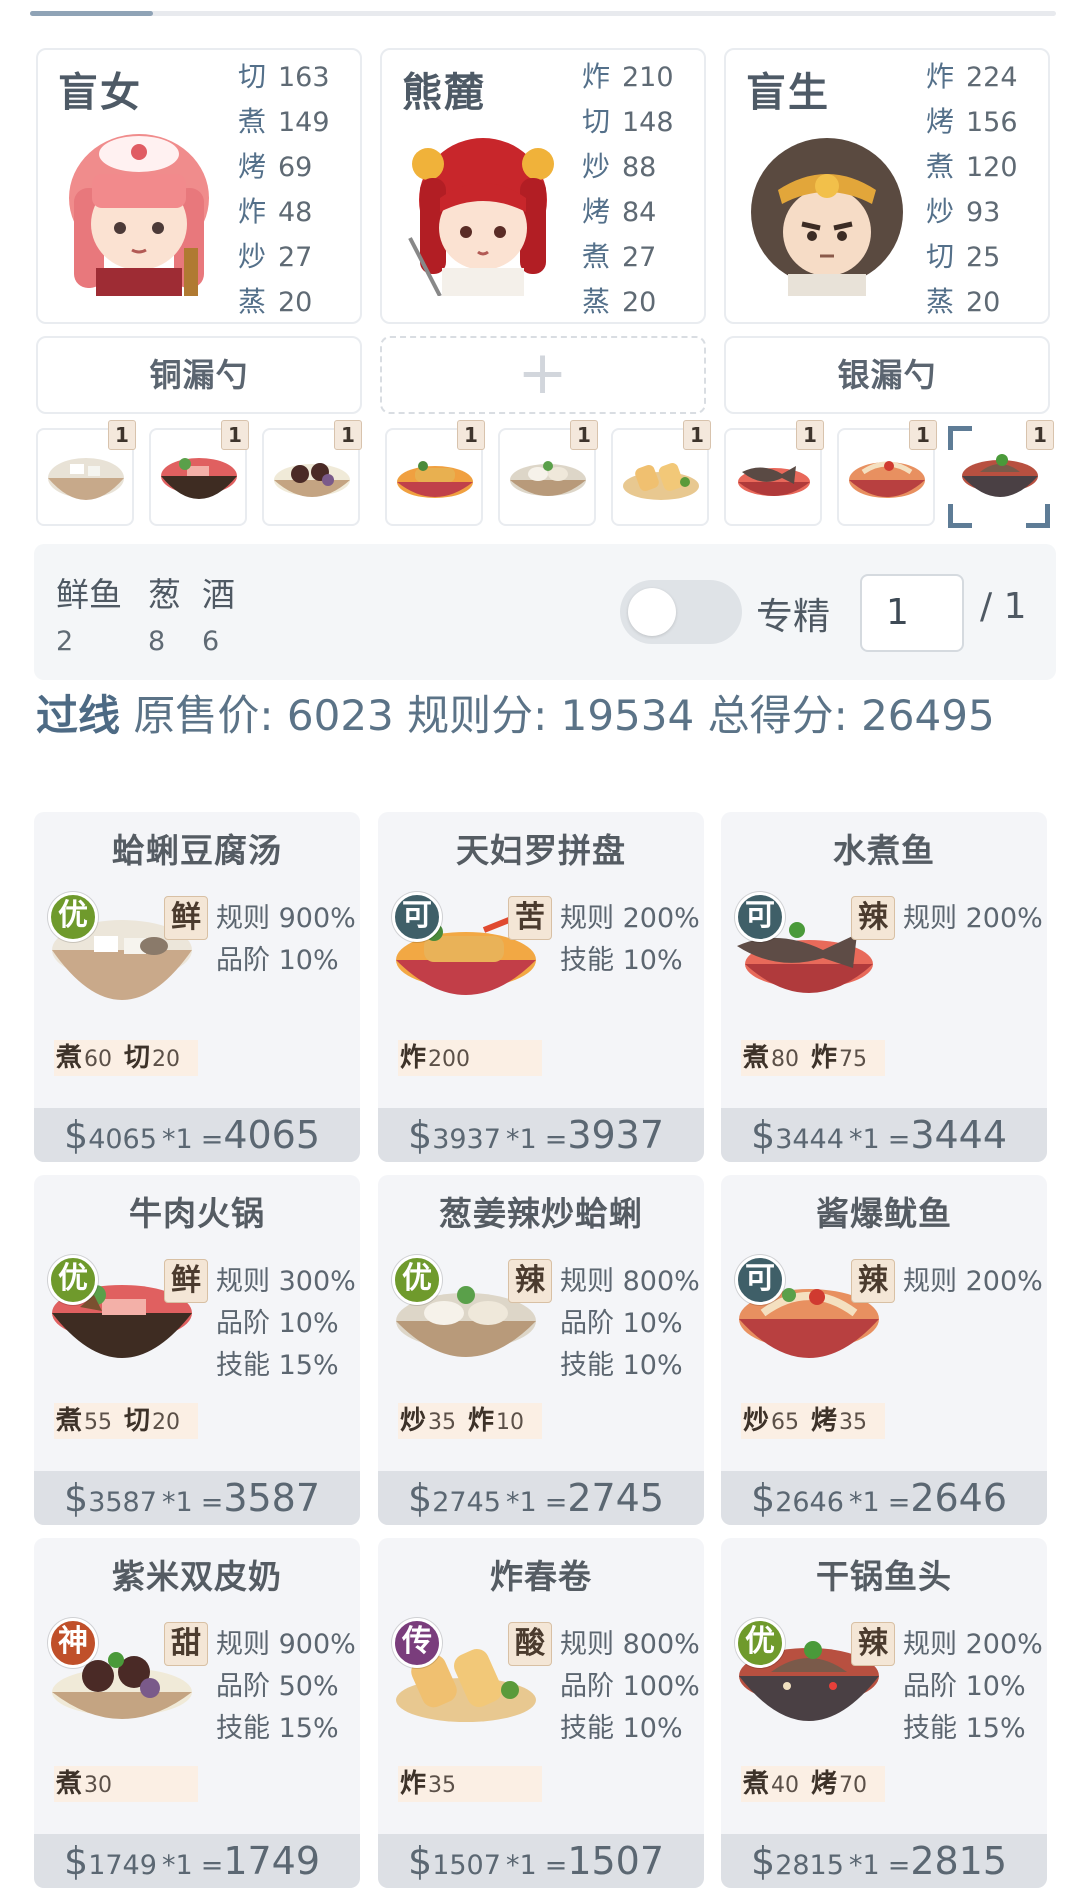 The width and height of the screenshot is (1080, 1901). Describe the element at coordinates (272, 1861) in the screenshot. I see `total-price: 1749` at that location.